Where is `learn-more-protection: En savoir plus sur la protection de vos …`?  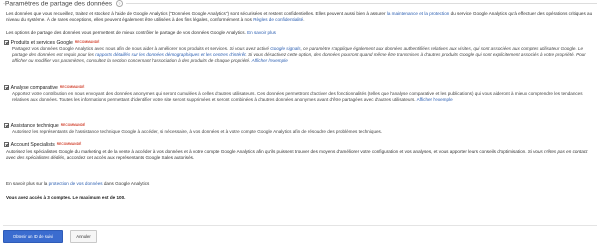 learn-more-protection: En savoir plus sur la protection de vos … is located at coordinates (300, 184).